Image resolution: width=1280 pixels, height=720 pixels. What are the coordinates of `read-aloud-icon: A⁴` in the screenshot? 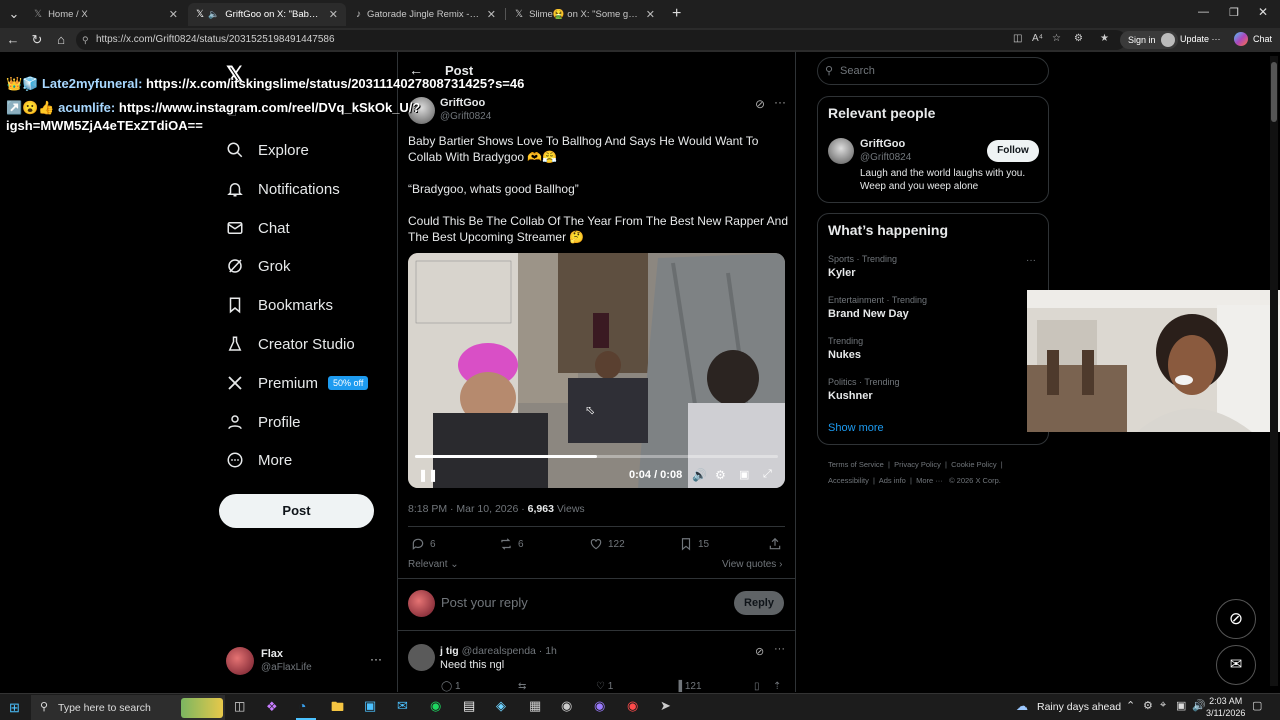 It's located at (1037, 38).